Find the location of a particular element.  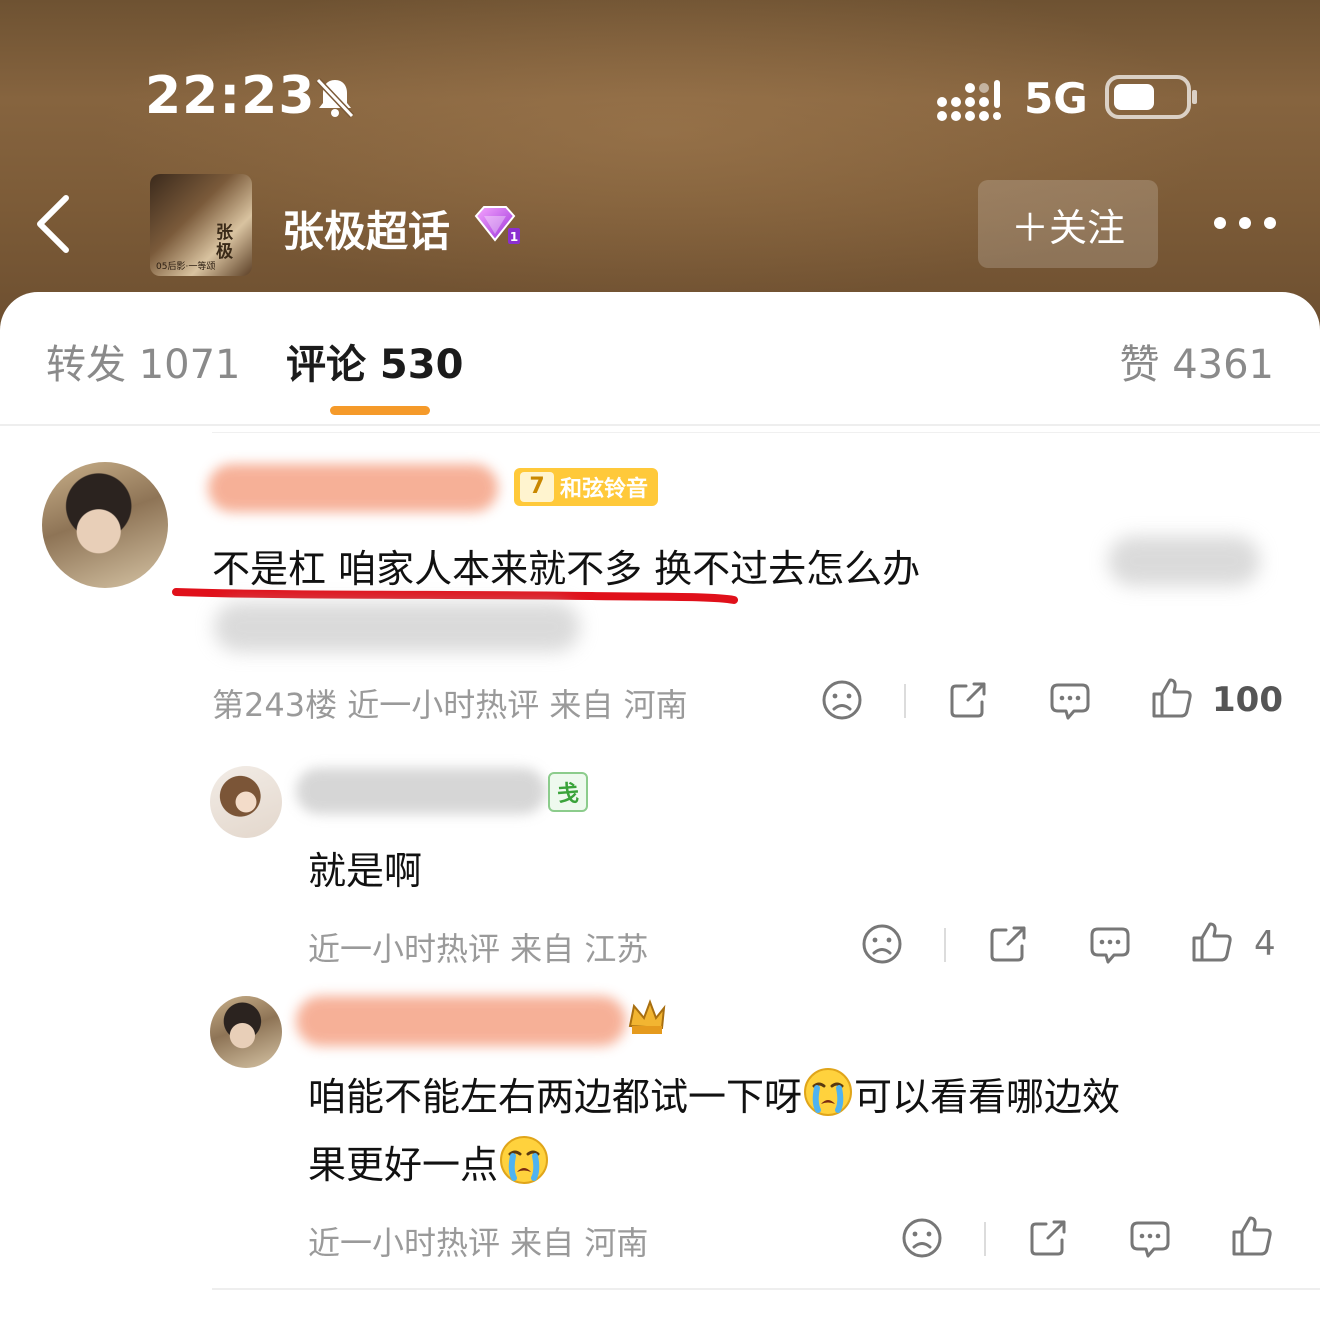

comment-text: 咱能不能左右两边都试一下呀 可以看看哪边效 is located at coordinates (714, 1093).